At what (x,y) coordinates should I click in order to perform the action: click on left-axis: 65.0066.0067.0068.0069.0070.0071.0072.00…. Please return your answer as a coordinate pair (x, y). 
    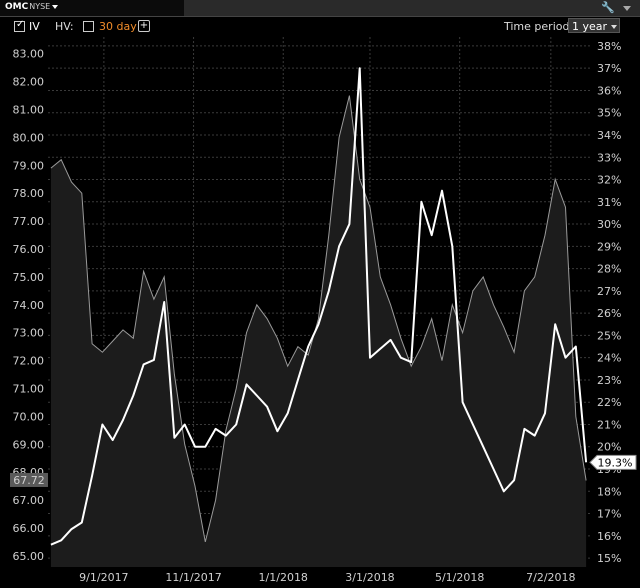
    Looking at the image, I should click on (29, 305).